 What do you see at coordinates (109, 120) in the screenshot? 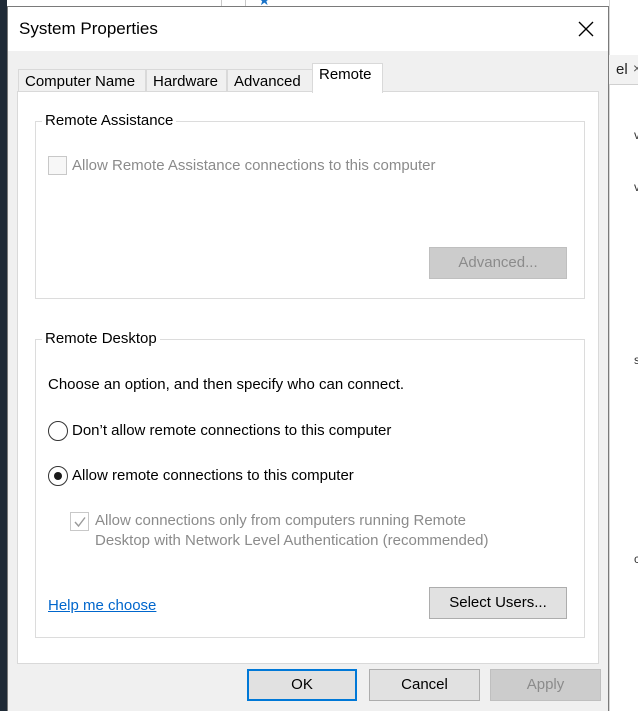
I see `group-title: Remote Assistance` at bounding box center [109, 120].